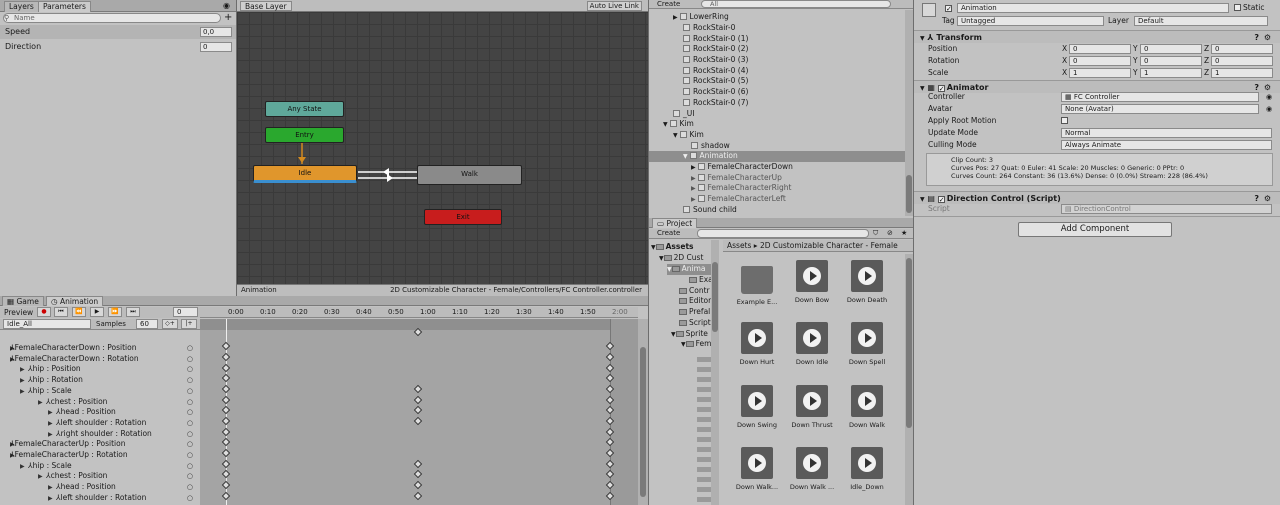 This screenshot has width=1280, height=505. Describe the element at coordinates (668, 4) in the screenshot. I see `hierarchy-create-button: Create` at that location.